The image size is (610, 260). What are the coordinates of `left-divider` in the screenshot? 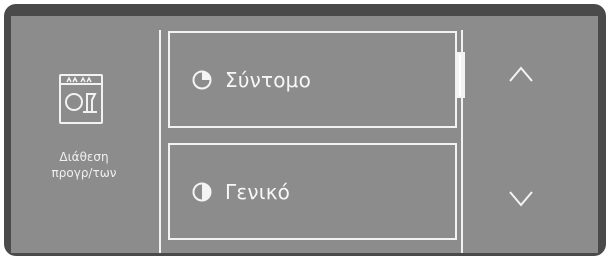 It's located at (160, 141).